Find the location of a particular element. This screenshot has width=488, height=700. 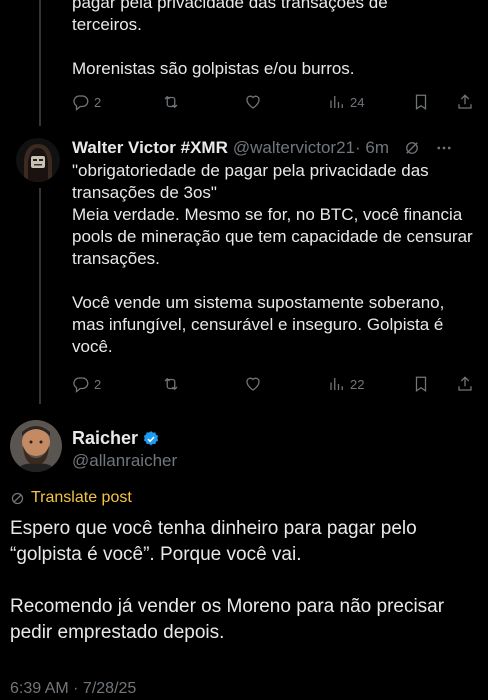

translate-icon is located at coordinates (17, 498).